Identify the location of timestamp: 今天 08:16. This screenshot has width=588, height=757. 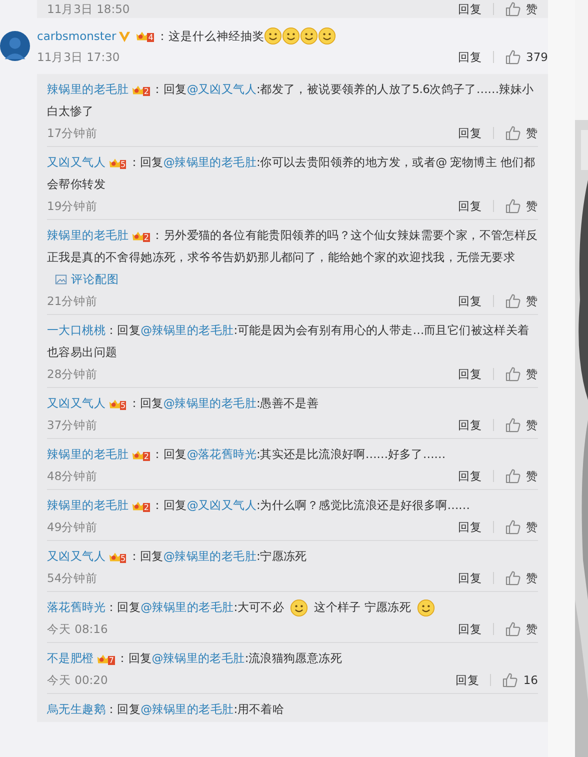
(77, 629).